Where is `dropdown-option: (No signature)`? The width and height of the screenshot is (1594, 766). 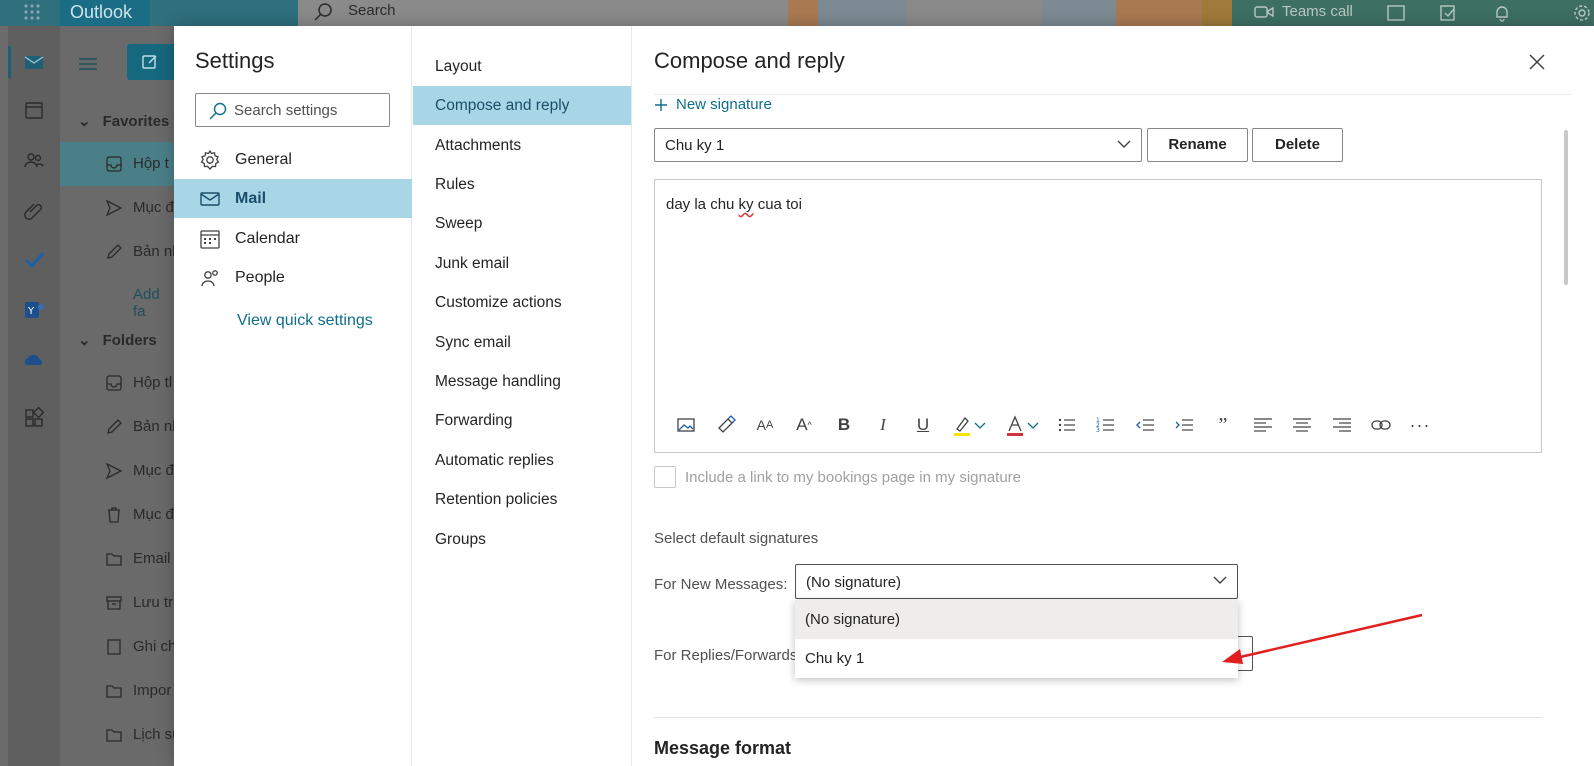
dropdown-option: (No signature) is located at coordinates (1016, 619).